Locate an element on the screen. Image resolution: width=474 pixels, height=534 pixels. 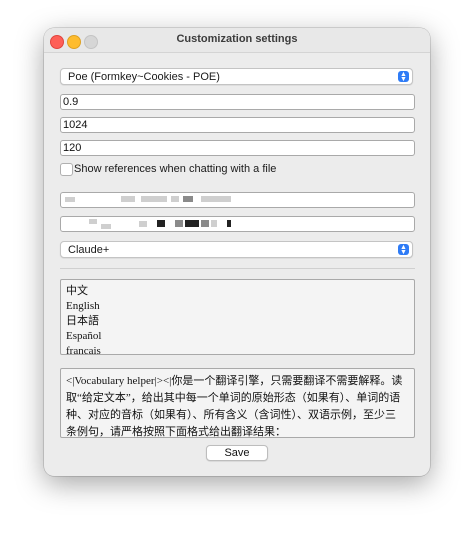
prompt-line: 种、对应的音标（如果有）、所有含义（含词性）、双语示例，至少三 is located at coordinates (231, 415).